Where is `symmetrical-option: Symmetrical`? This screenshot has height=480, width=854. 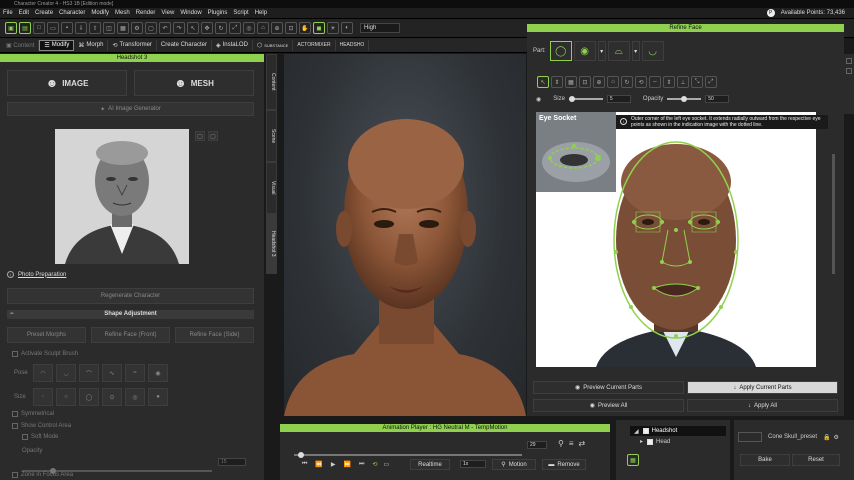
symmetrical-option: Symmetrical is located at coordinates (33, 414).